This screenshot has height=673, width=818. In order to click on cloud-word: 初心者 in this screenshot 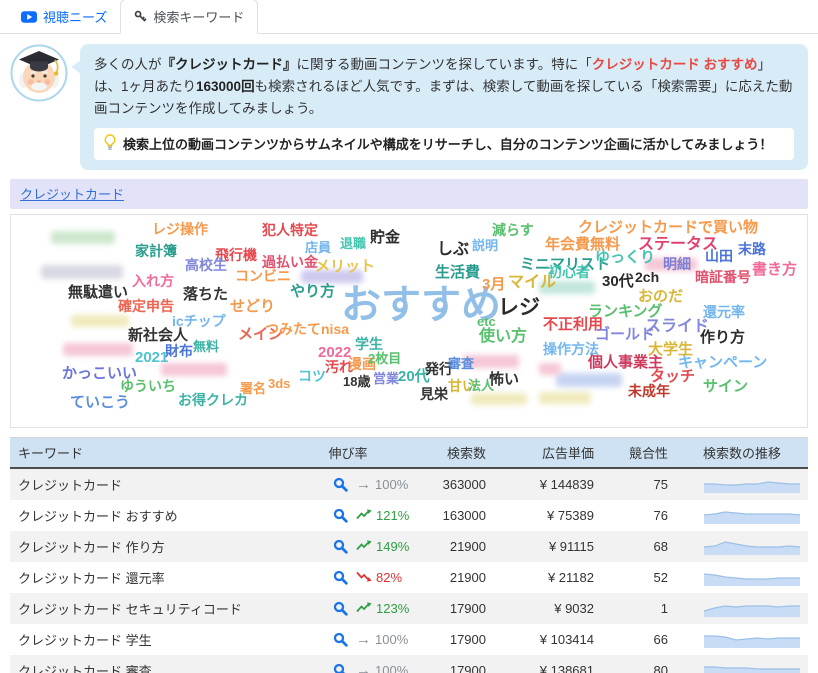, I will do `click(569, 272)`.